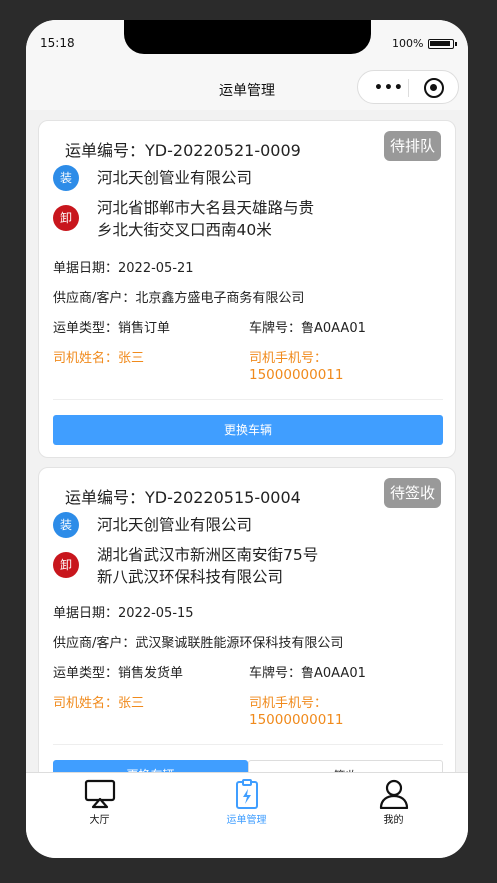 The width and height of the screenshot is (497, 883). I want to click on order-number-value: YD-20220515-0004, so click(223, 497).